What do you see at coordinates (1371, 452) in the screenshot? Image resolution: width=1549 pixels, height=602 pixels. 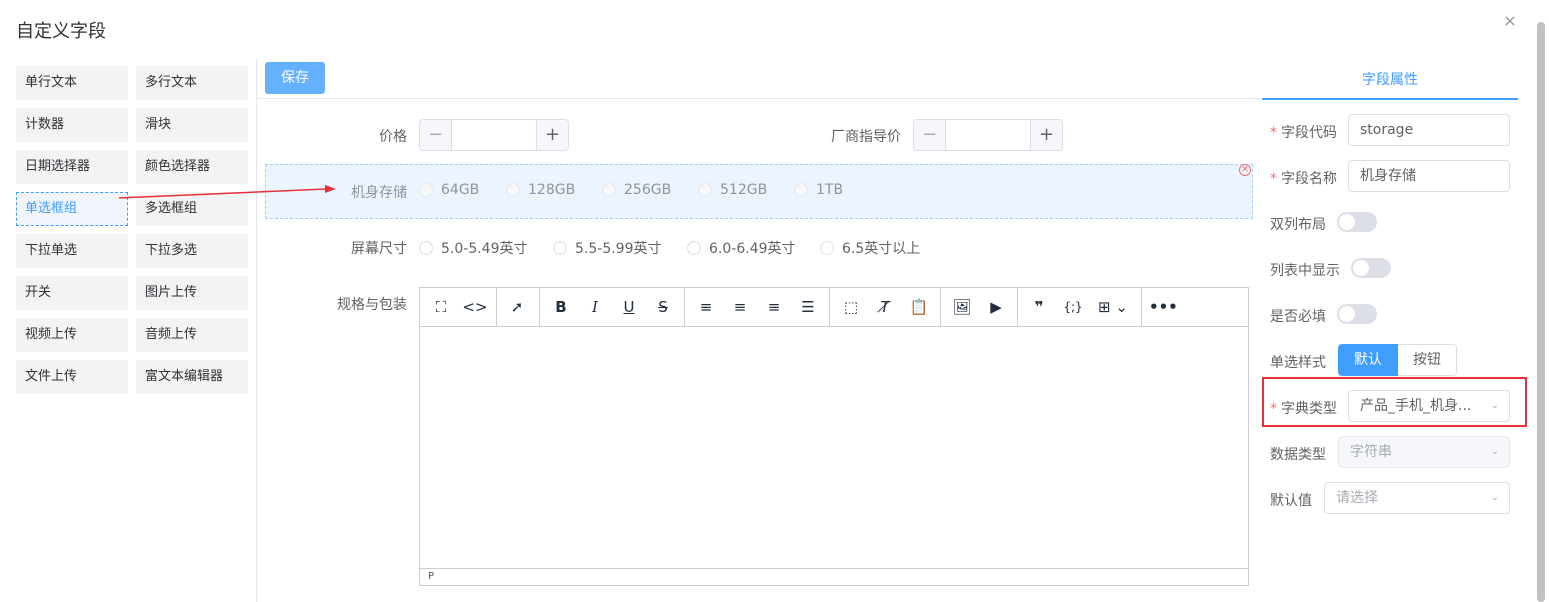 I see `data-type-value: 字符串` at bounding box center [1371, 452].